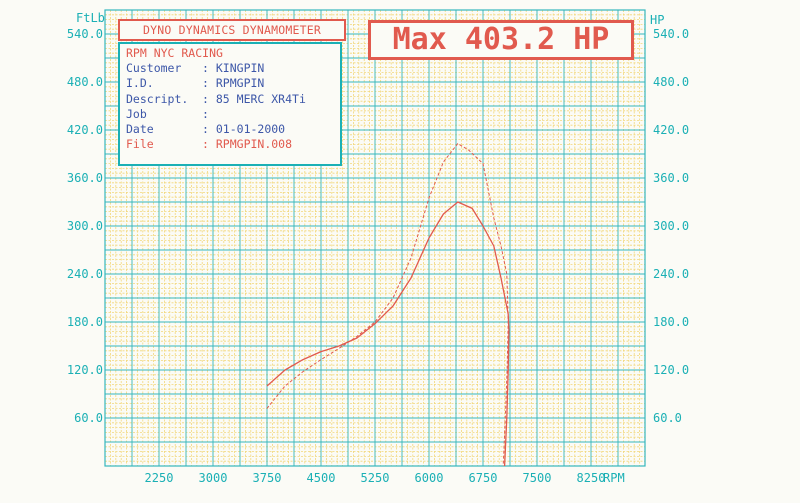  Describe the element at coordinates (85, 130) in the screenshot. I see `y-tick-label-left: 420.0` at that location.